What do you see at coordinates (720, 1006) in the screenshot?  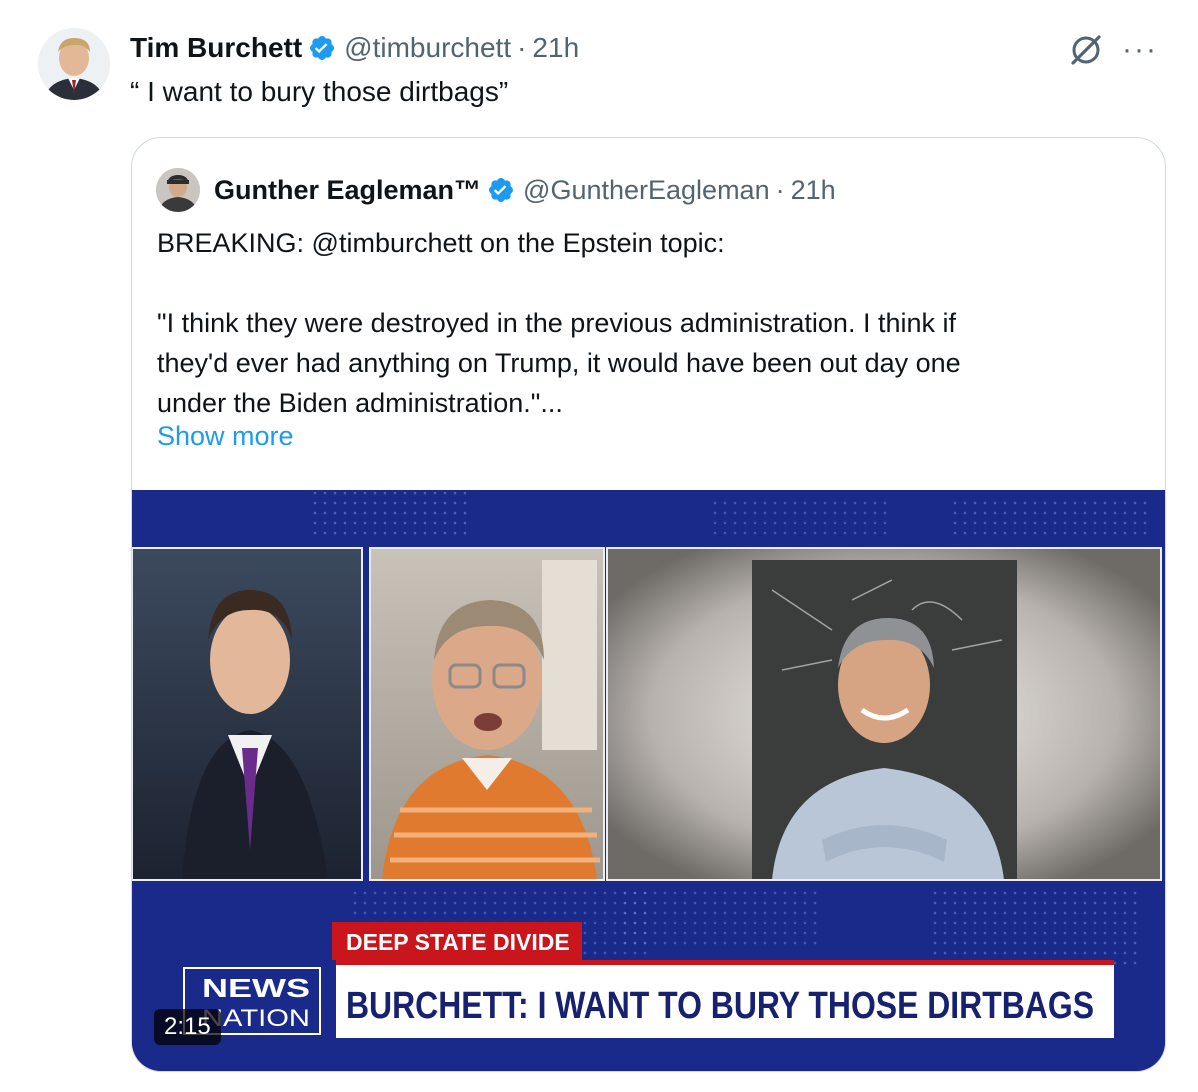 I see `headline: BURCHETT: I WANT TO BURY THOSE DIRTBAGS` at bounding box center [720, 1006].